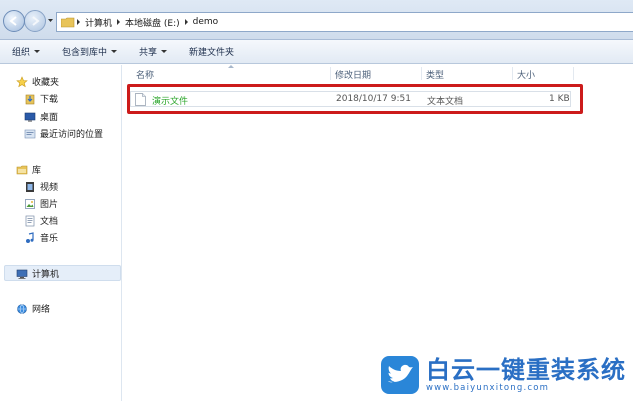 The height and width of the screenshot is (401, 633). I want to click on nav-recent-places-label: 最近访问的位置, so click(72, 135).